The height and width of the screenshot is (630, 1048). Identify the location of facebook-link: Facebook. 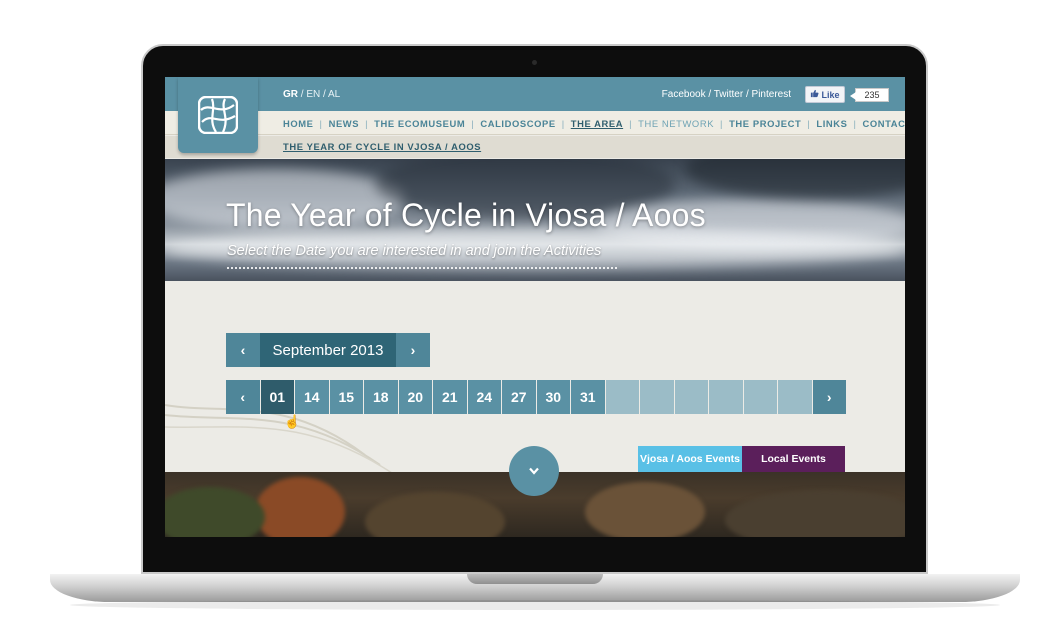
(684, 94).